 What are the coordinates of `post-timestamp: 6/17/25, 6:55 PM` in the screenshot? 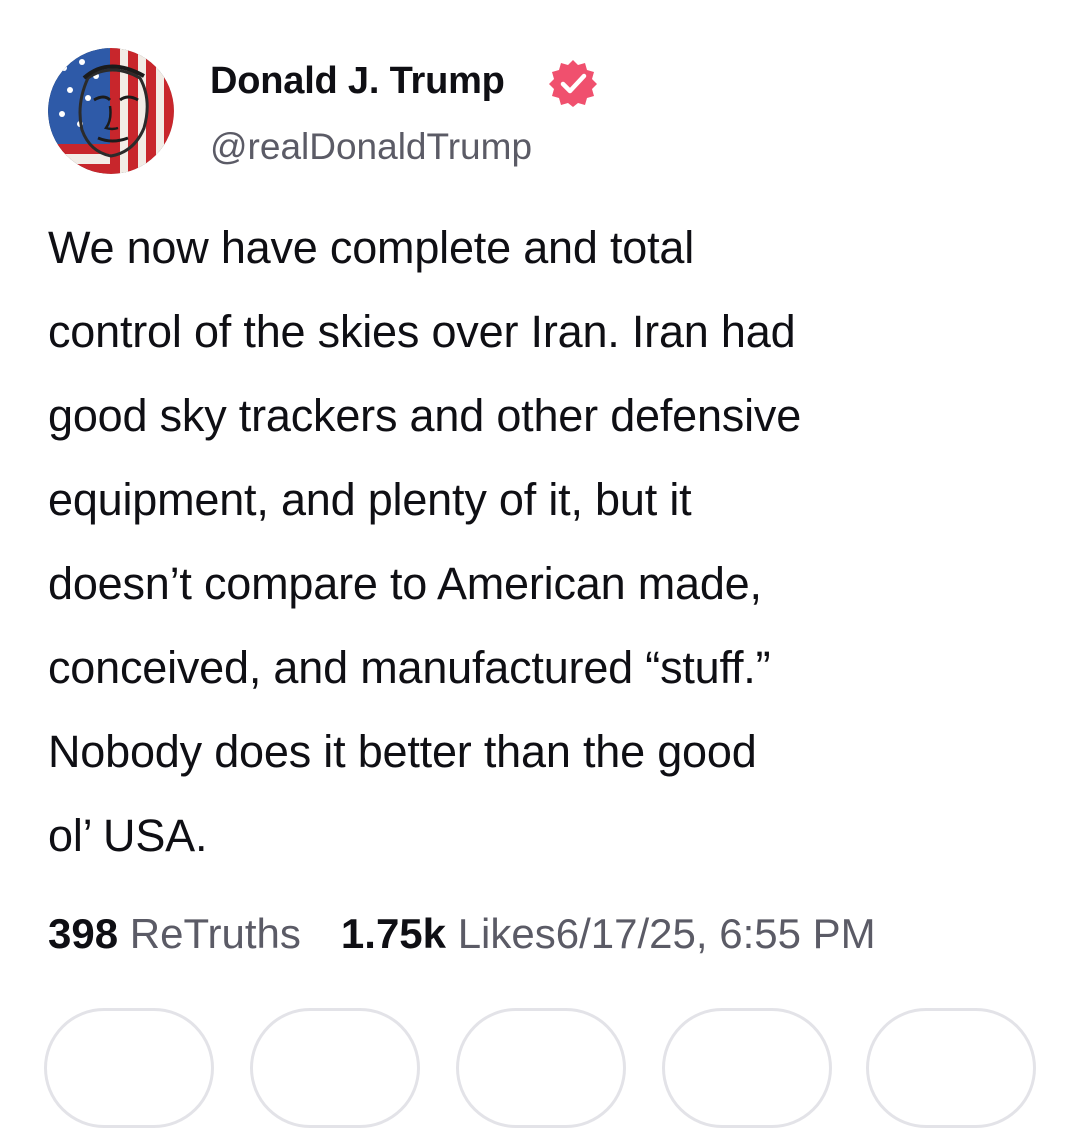 It's located at (715, 933).